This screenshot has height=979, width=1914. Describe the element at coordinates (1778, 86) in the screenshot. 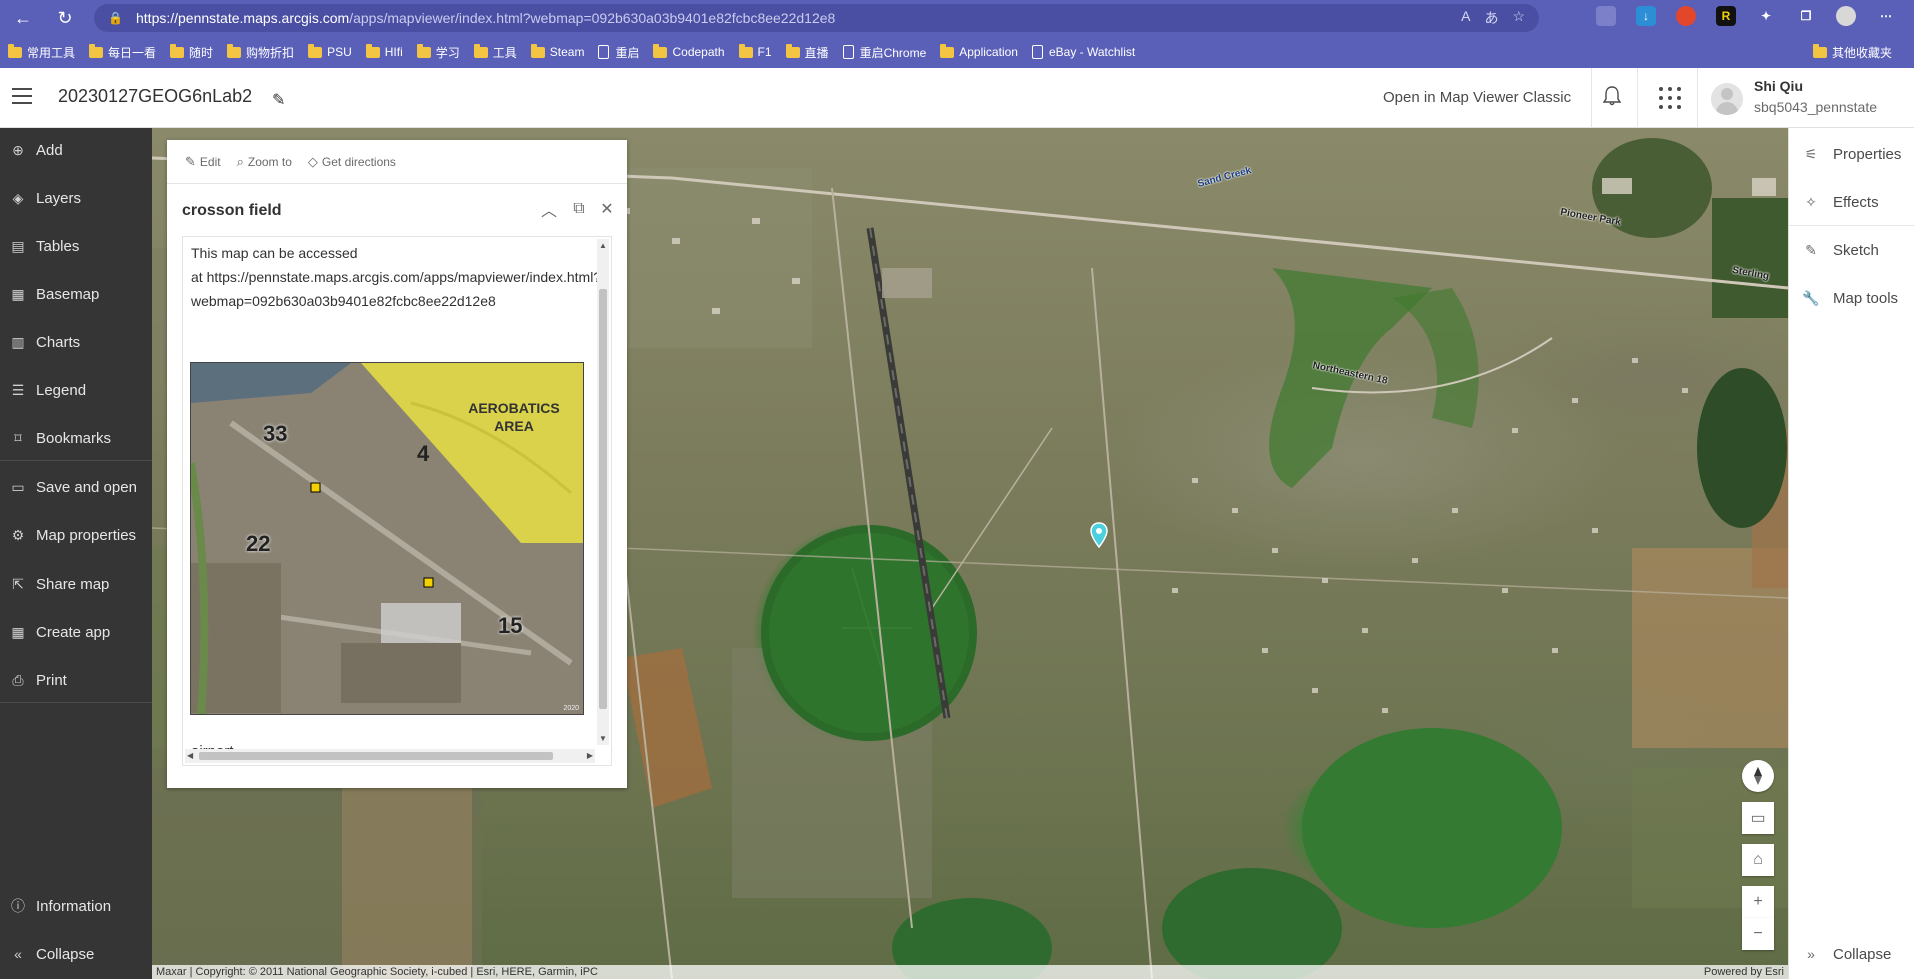

I see `user-name: Shi Qiu` at that location.